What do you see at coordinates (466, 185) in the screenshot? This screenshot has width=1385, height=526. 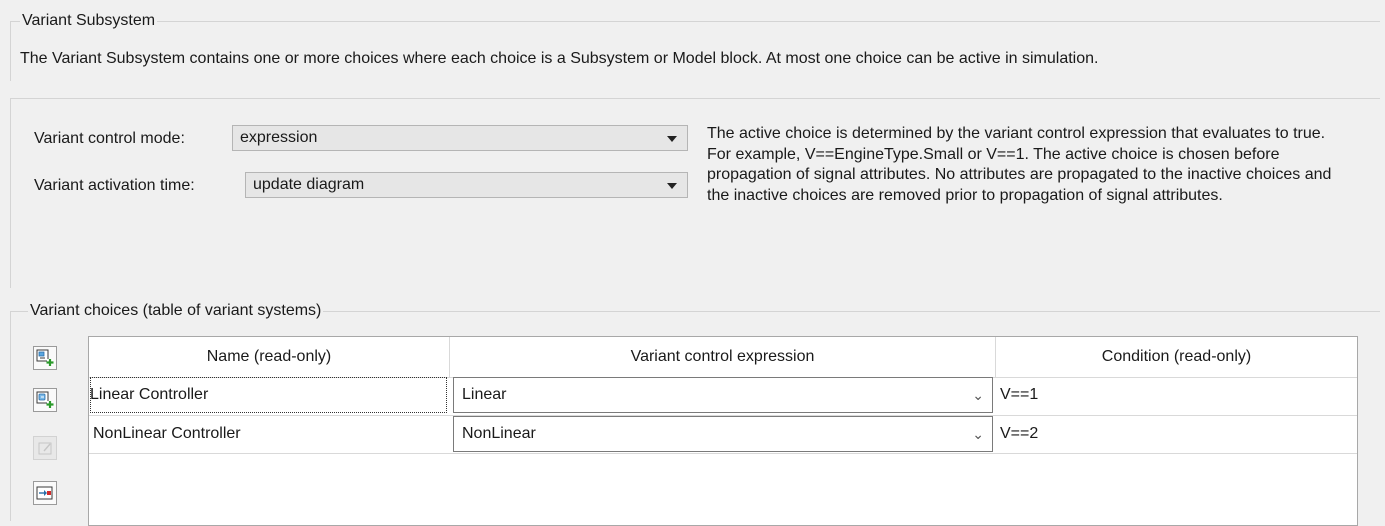 I see `activation-time-dropdown: update diagram` at bounding box center [466, 185].